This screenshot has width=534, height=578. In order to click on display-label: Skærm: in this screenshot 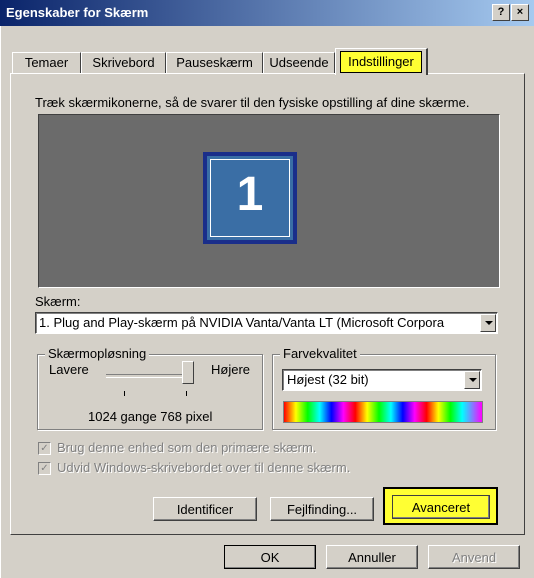, I will do `click(58, 301)`.